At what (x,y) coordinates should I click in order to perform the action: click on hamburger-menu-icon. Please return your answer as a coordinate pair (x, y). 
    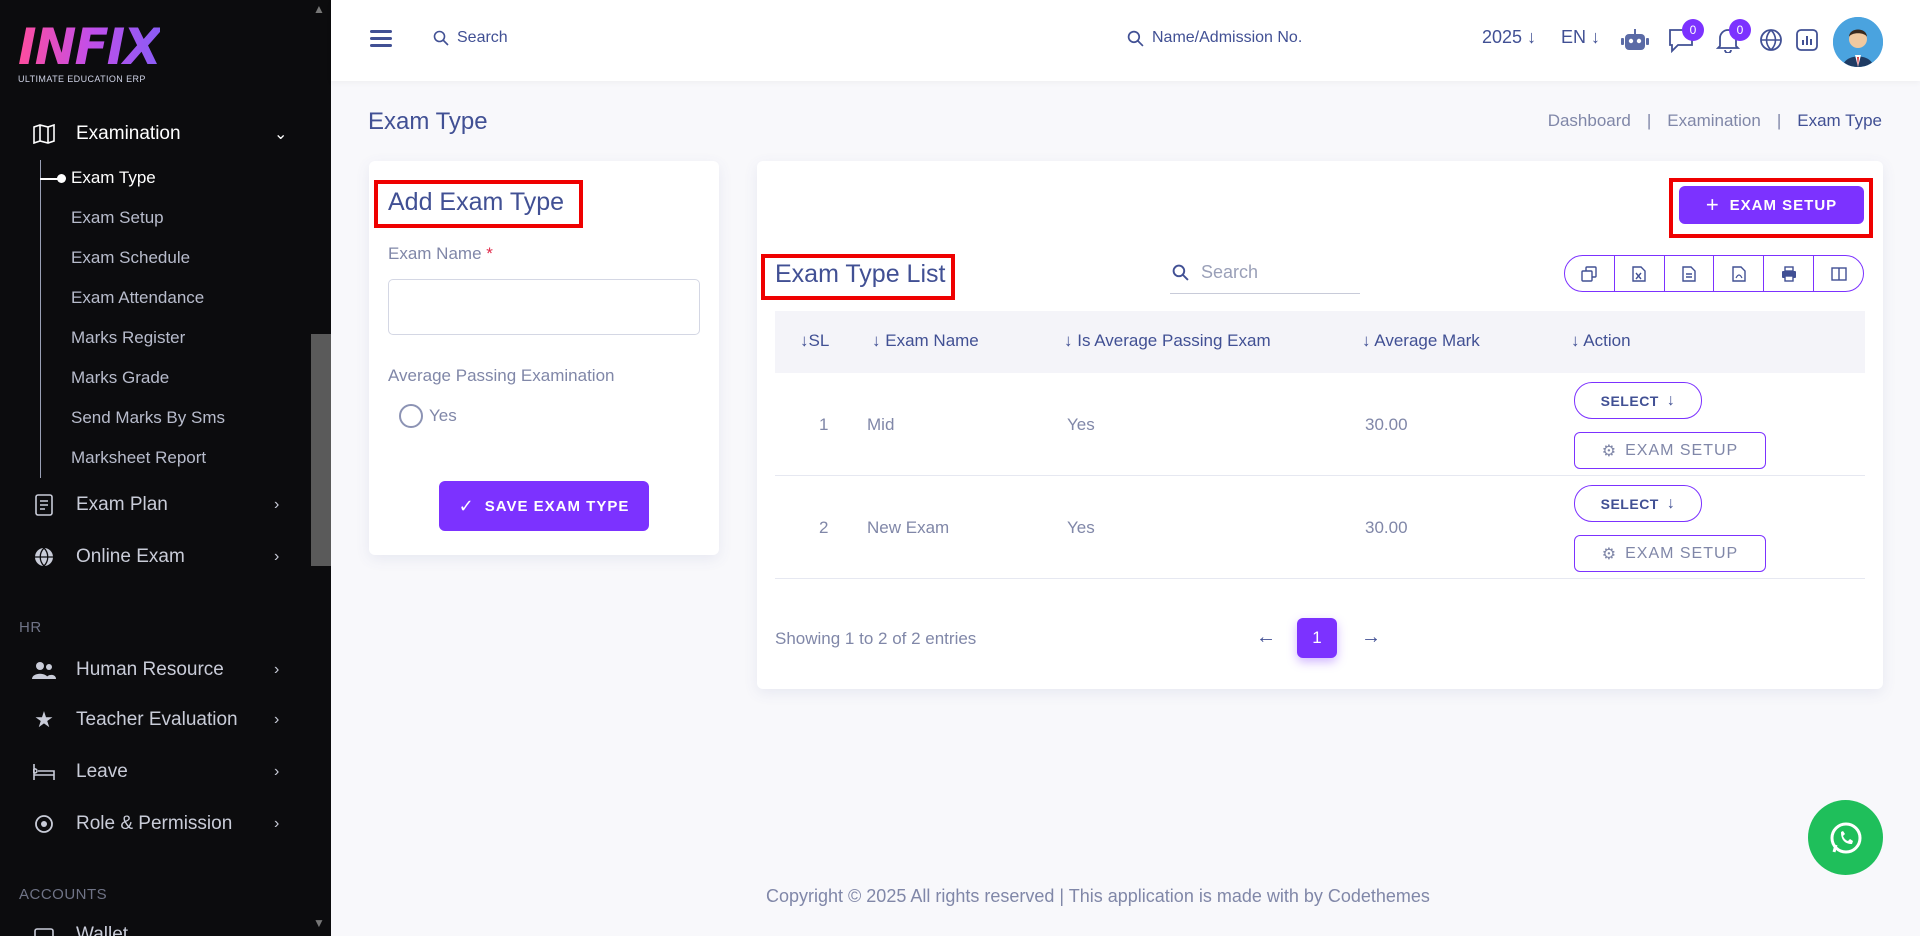
    Looking at the image, I should click on (381, 39).